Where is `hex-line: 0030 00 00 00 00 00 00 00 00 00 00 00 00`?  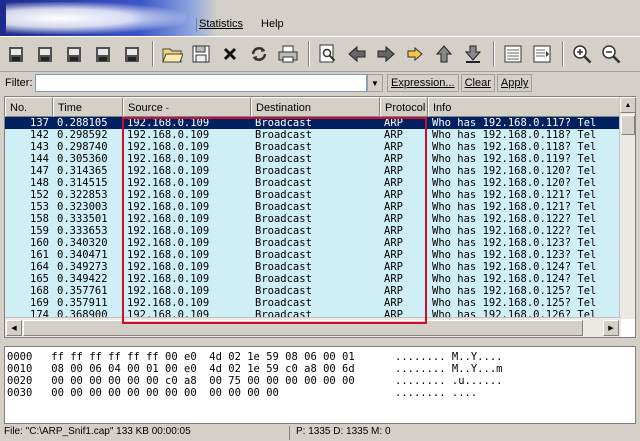
hex-line: 0030 00 00 00 00 00 00 00 00 00 00 00 00 is located at coordinates (143, 393).